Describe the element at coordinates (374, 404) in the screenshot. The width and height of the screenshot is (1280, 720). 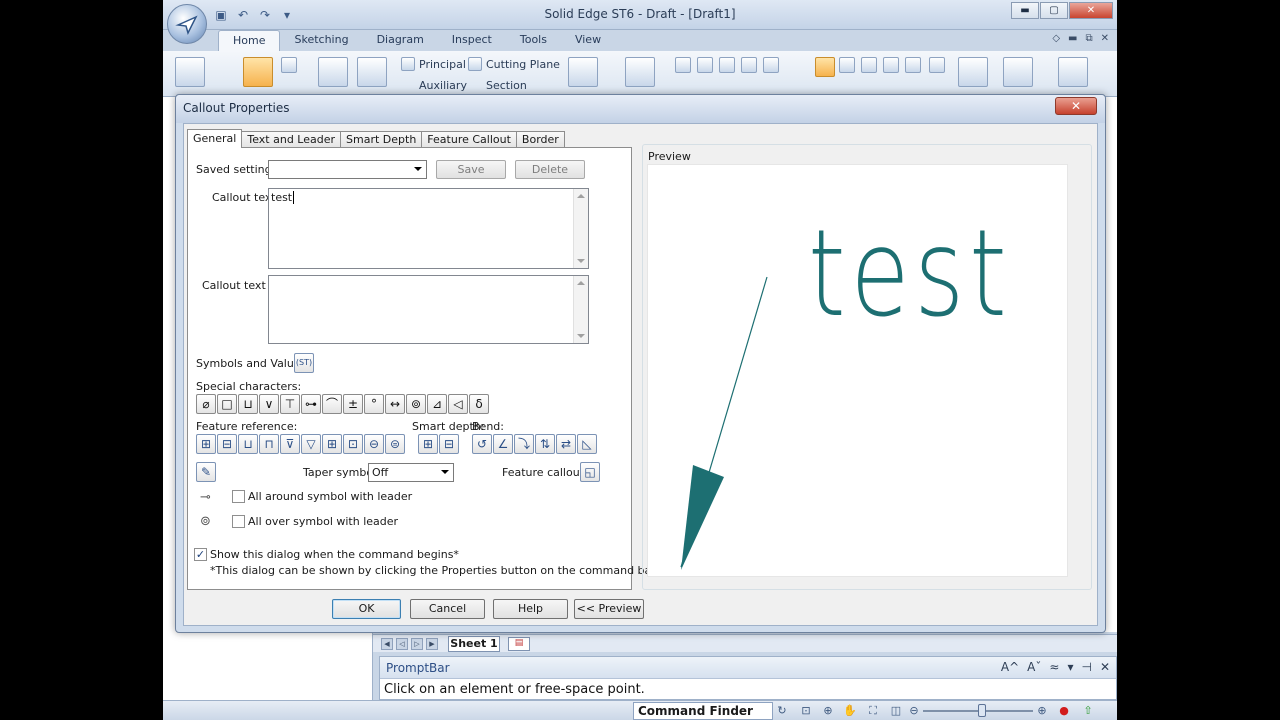
I see `degree-char-button: °` at that location.